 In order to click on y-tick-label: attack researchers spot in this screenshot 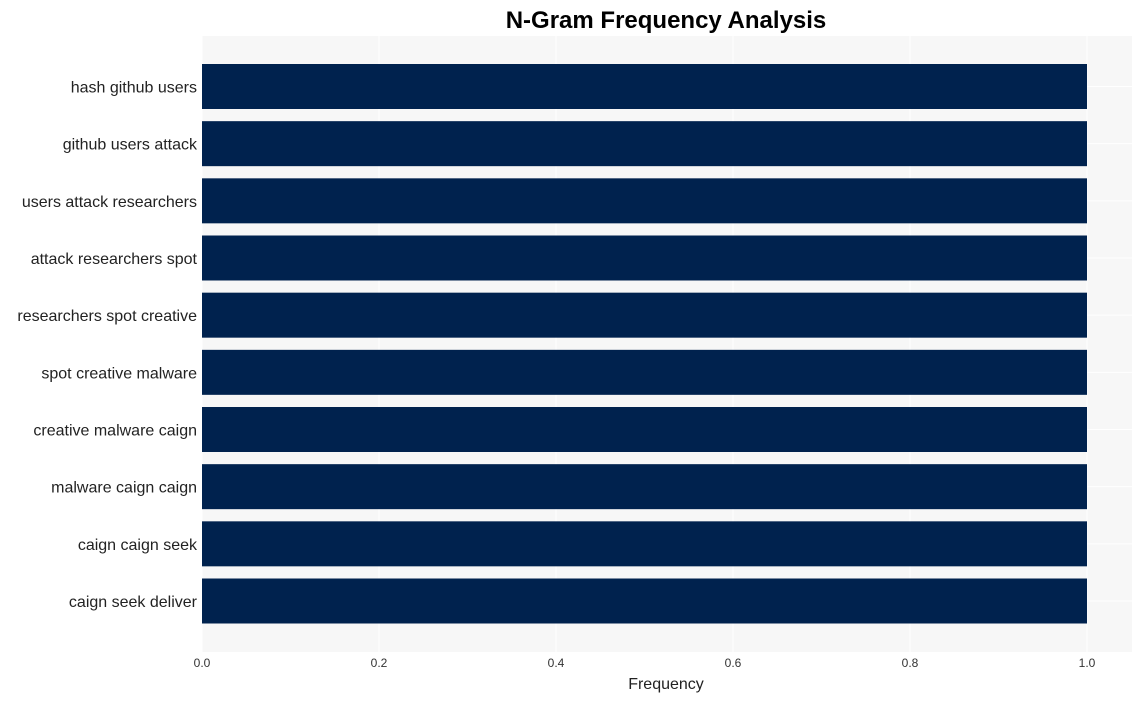, I will do `click(114, 259)`.